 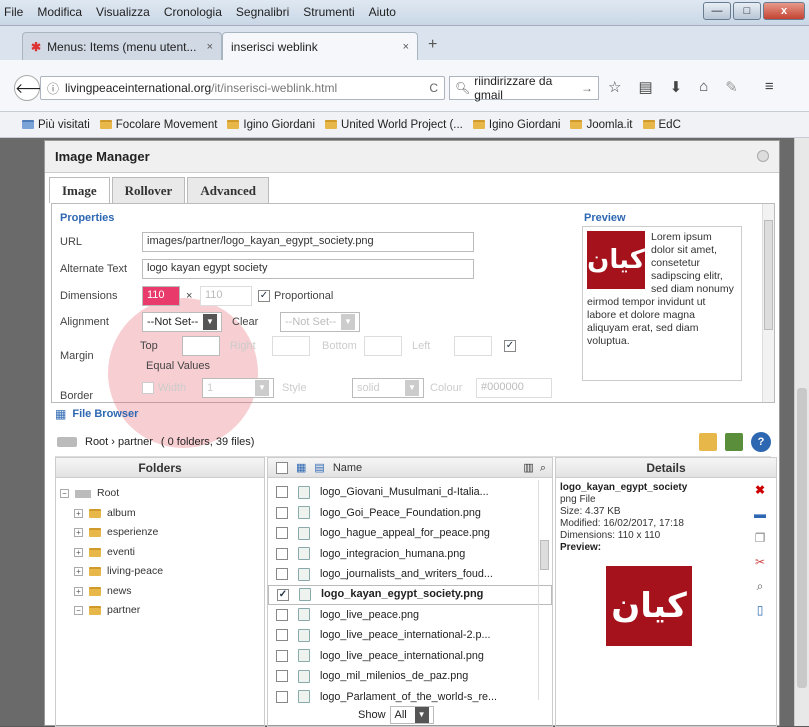 What do you see at coordinates (410, 594) in the screenshot?
I see `file-row: ✓ logo_kayan_egypt_society.png` at bounding box center [410, 594].